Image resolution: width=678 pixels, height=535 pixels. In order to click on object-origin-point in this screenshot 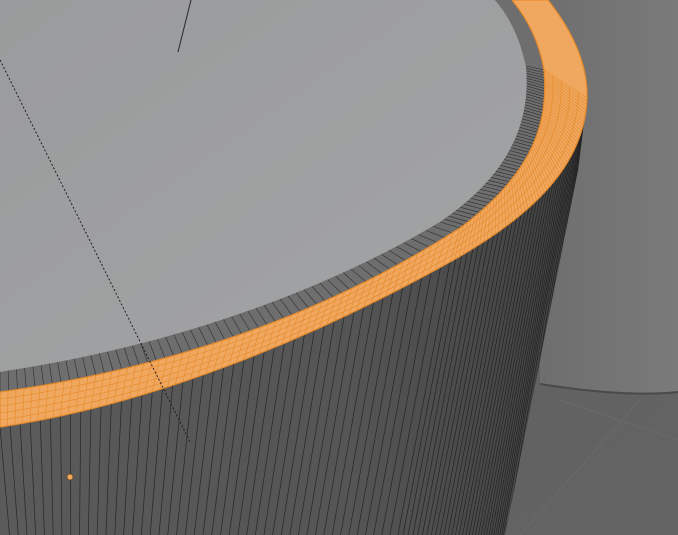, I will do `click(70, 477)`.